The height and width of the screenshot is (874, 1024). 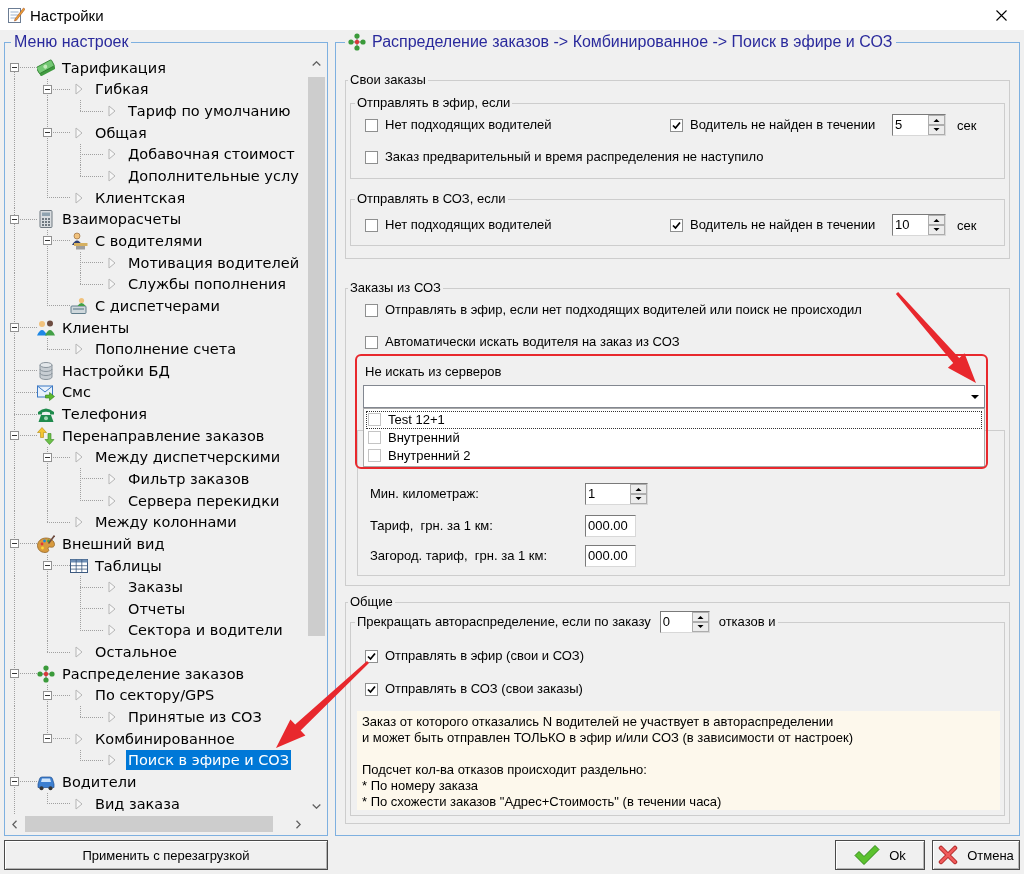 I want to click on apply-button: Применить с перезагрузкой, so click(x=166, y=855).